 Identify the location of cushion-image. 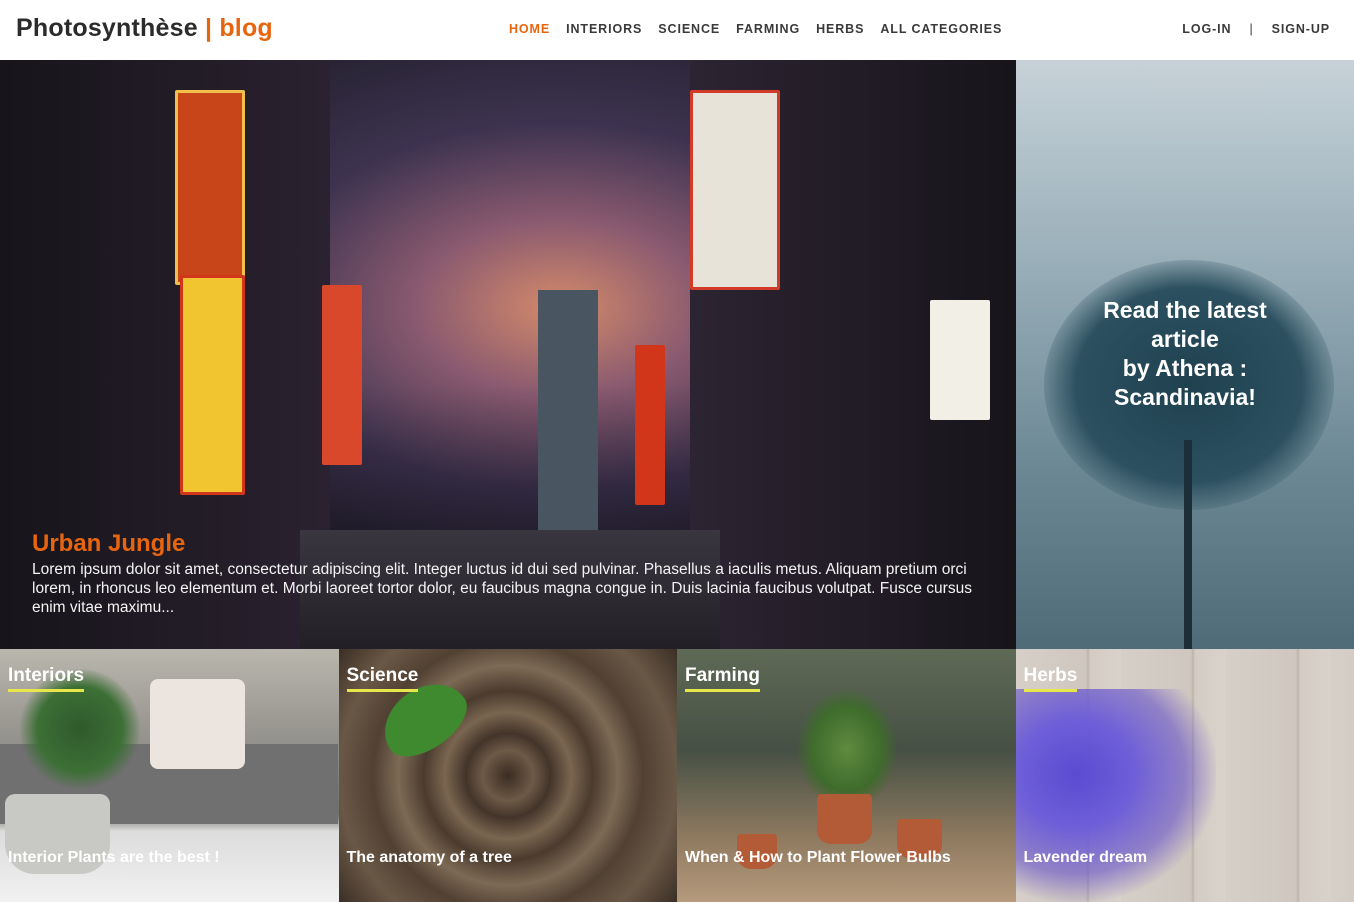
(197, 724).